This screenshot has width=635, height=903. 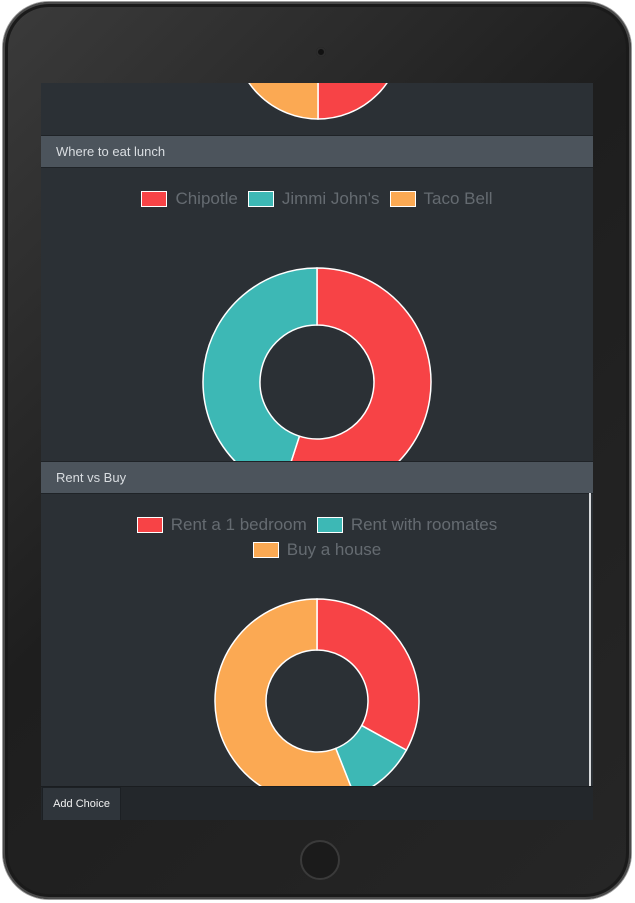 I want to click on donut-chart-top, so click(x=318, y=101).